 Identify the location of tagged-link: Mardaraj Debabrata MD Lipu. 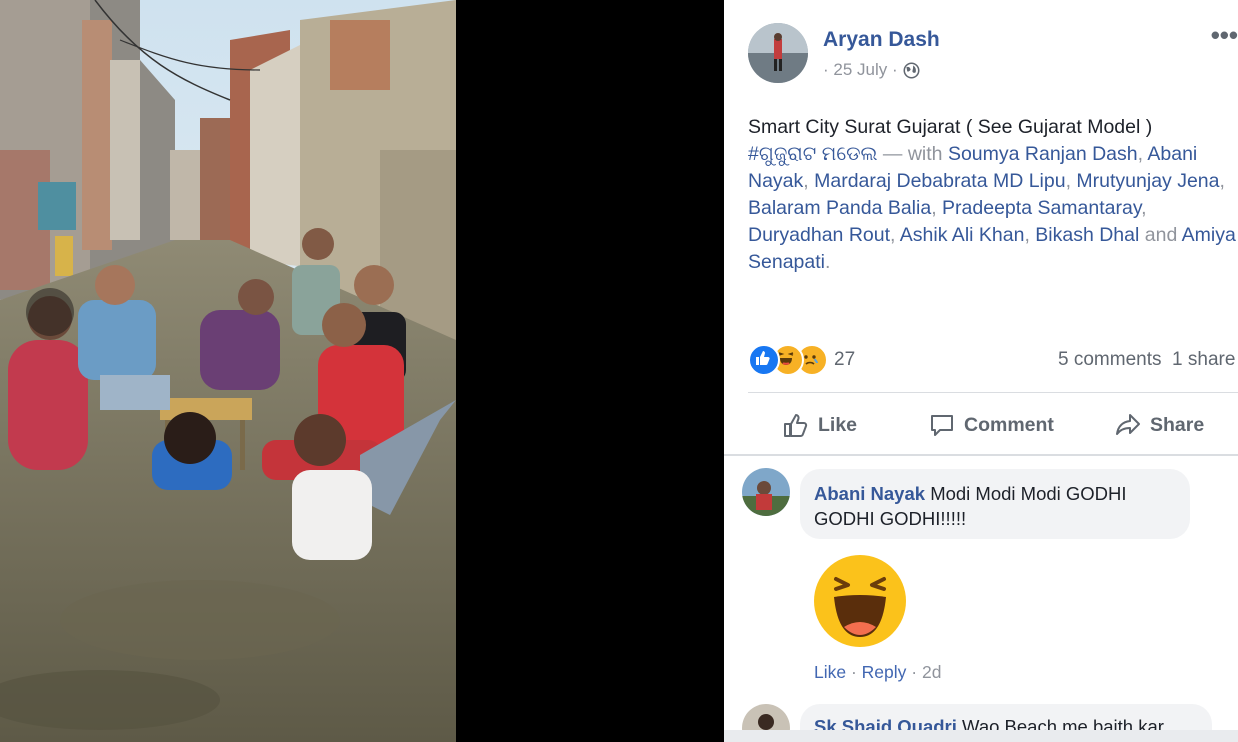
(939, 181).